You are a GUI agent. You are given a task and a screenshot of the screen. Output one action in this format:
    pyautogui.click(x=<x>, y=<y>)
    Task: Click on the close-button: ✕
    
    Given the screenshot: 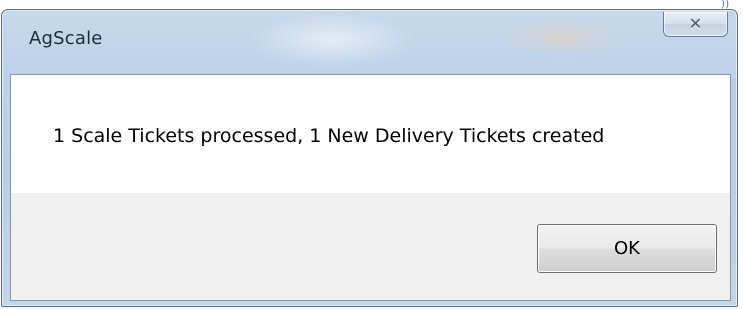 What is the action you would take?
    pyautogui.click(x=695, y=24)
    